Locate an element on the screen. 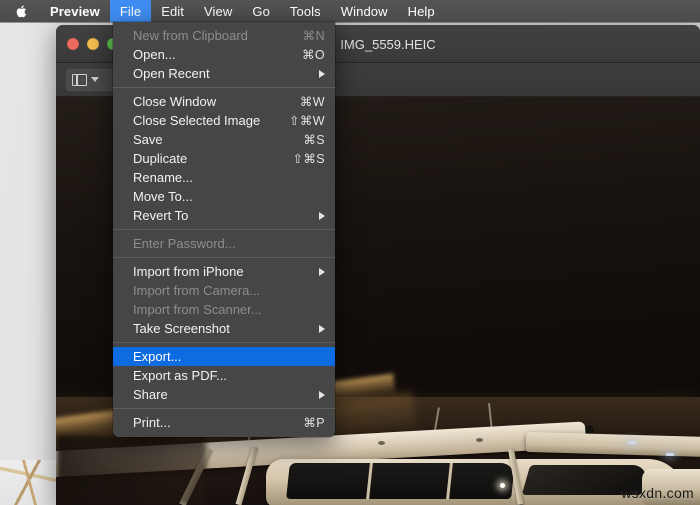 This screenshot has width=700, height=505. menu-item-label: Open Recent is located at coordinates (171, 73).